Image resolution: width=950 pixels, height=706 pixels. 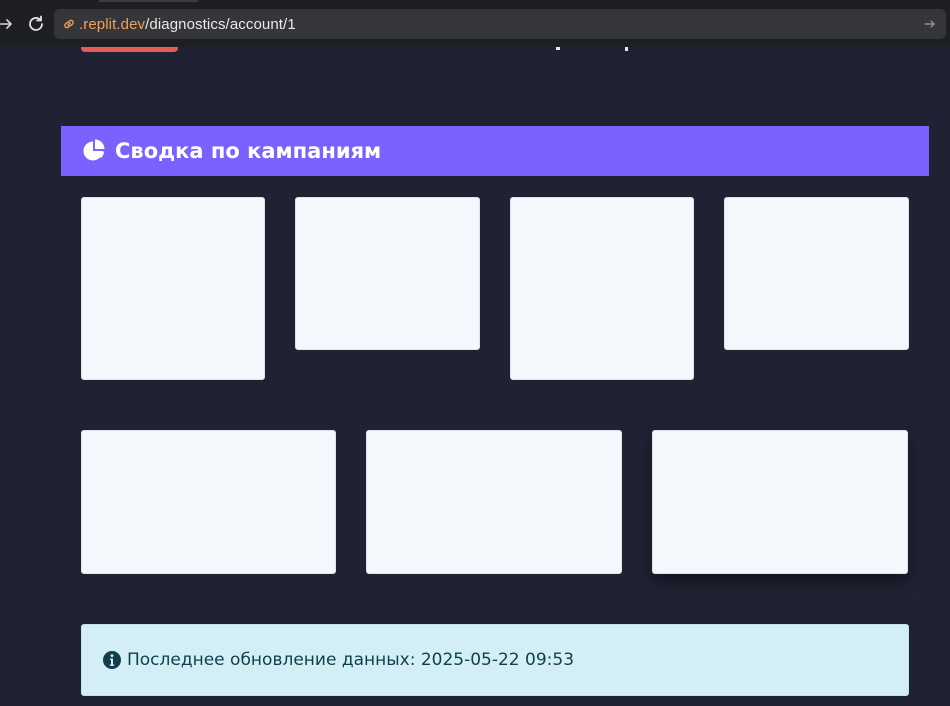 I want to click on url-path: /diagnostics/account/1, so click(x=220, y=24).